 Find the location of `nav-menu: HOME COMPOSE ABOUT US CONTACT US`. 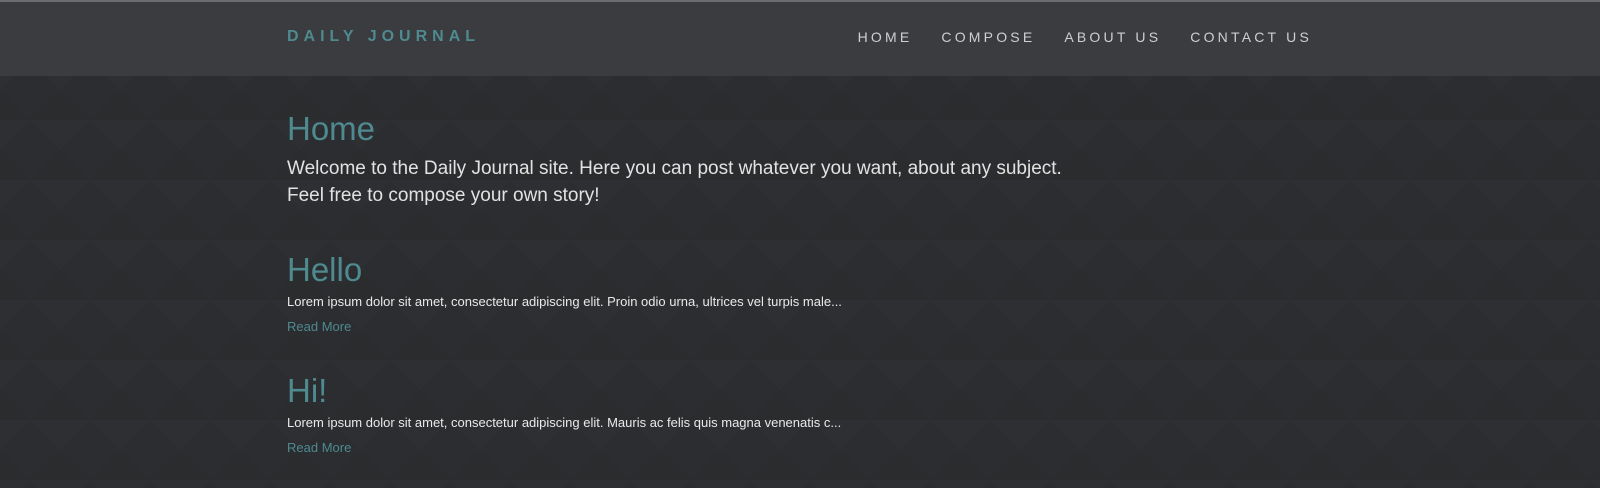

nav-menu: HOME COMPOSE ABOUT US CONTACT US is located at coordinates (1085, 38).